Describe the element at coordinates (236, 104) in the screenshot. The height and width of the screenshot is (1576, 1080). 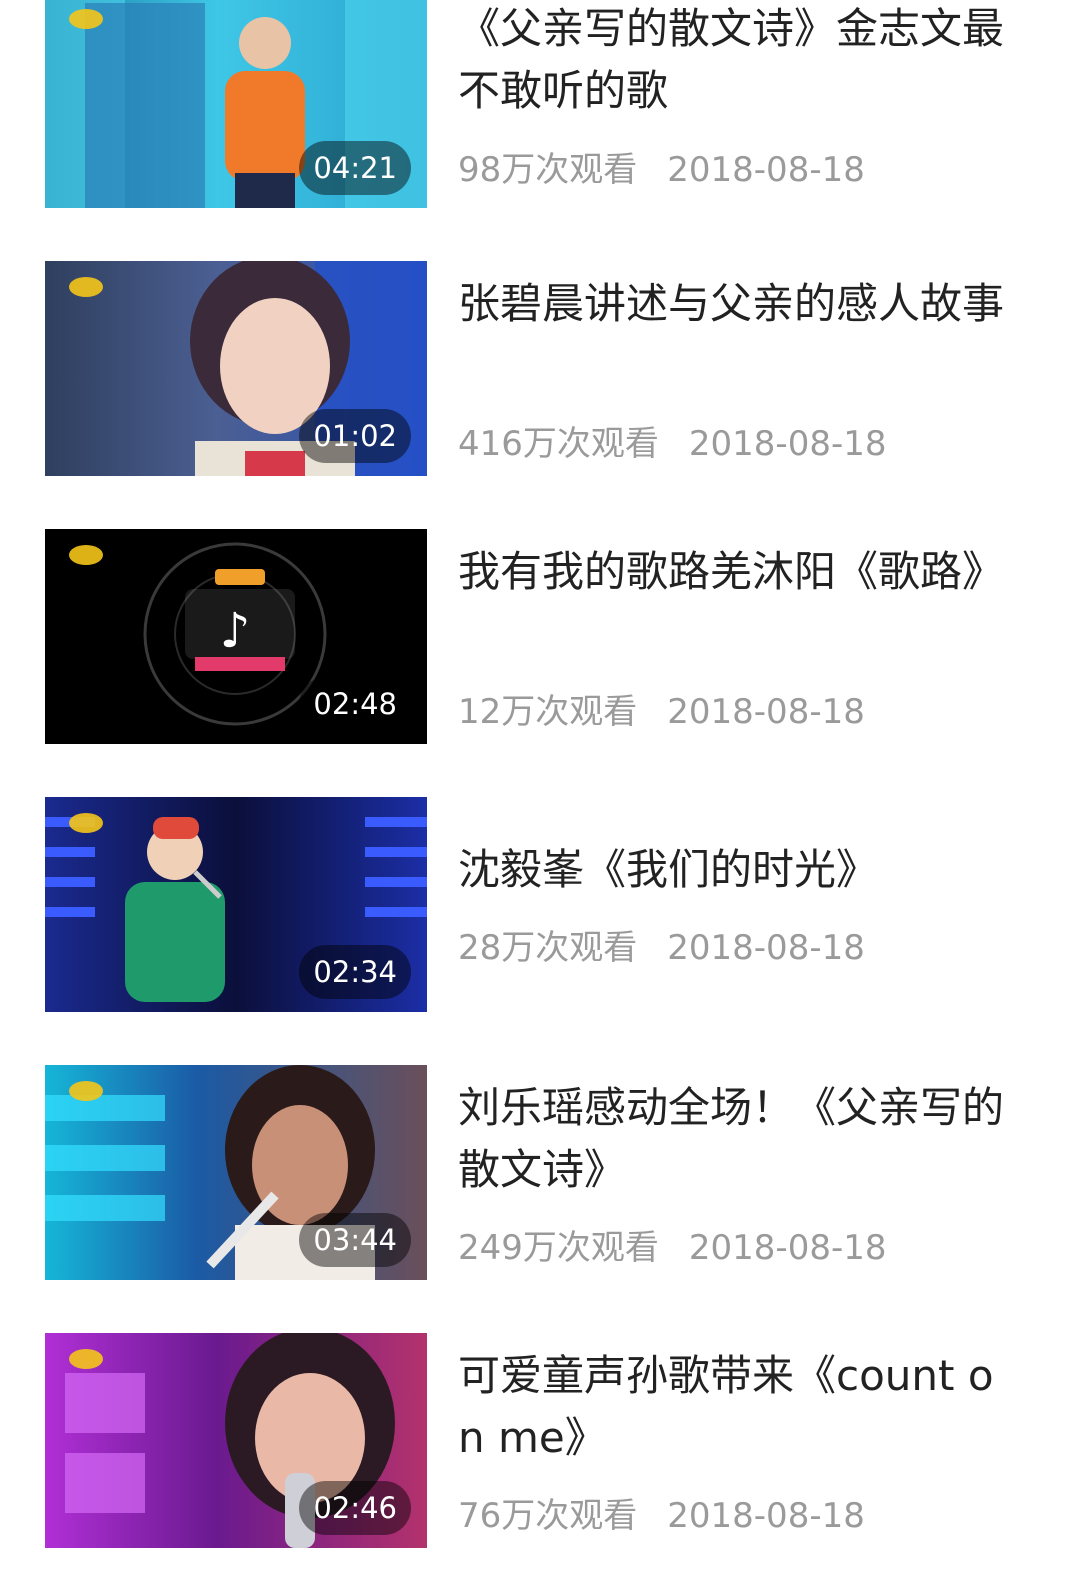
I see `video-thumbnail: 04:21` at that location.